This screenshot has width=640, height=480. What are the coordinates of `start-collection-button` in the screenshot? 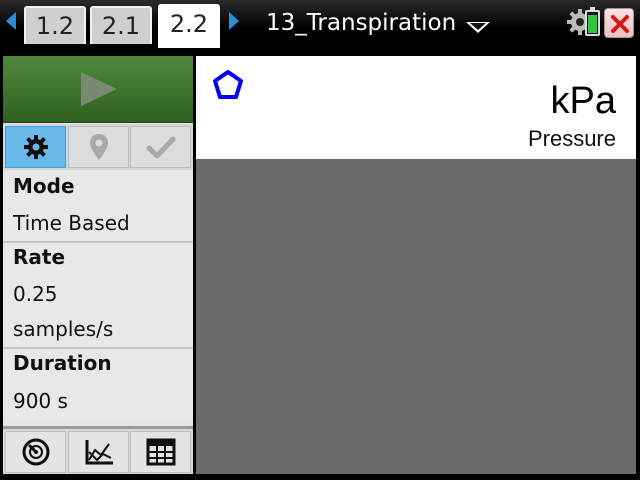 It's located at (98, 89).